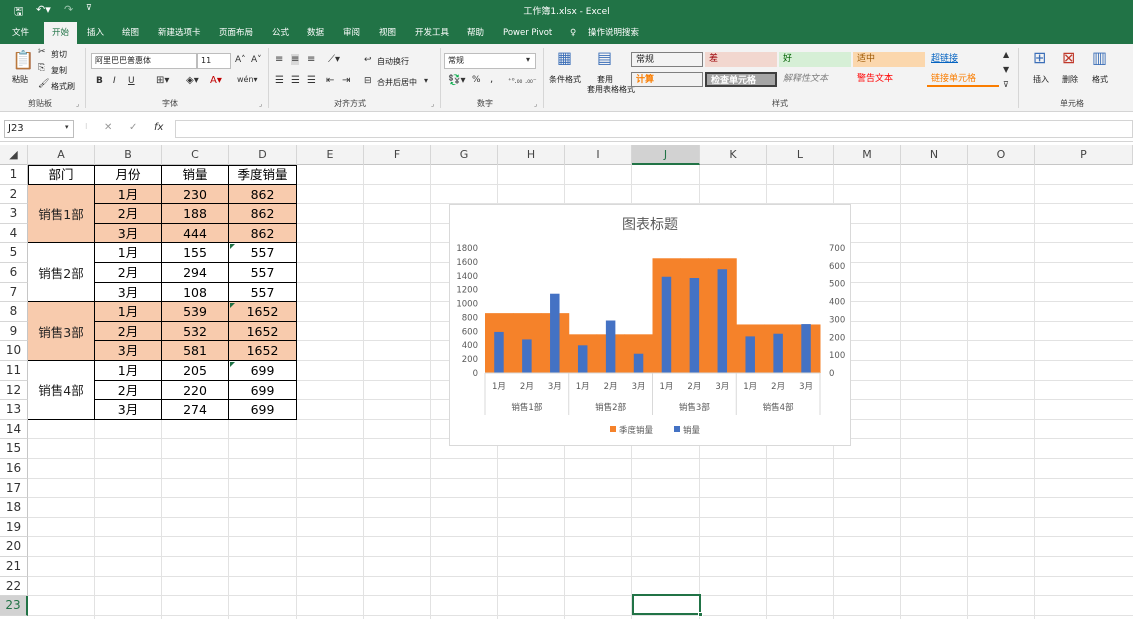 The image size is (1133, 619). I want to click on font-name-select: 阿里巴巴普惠体, so click(144, 61).